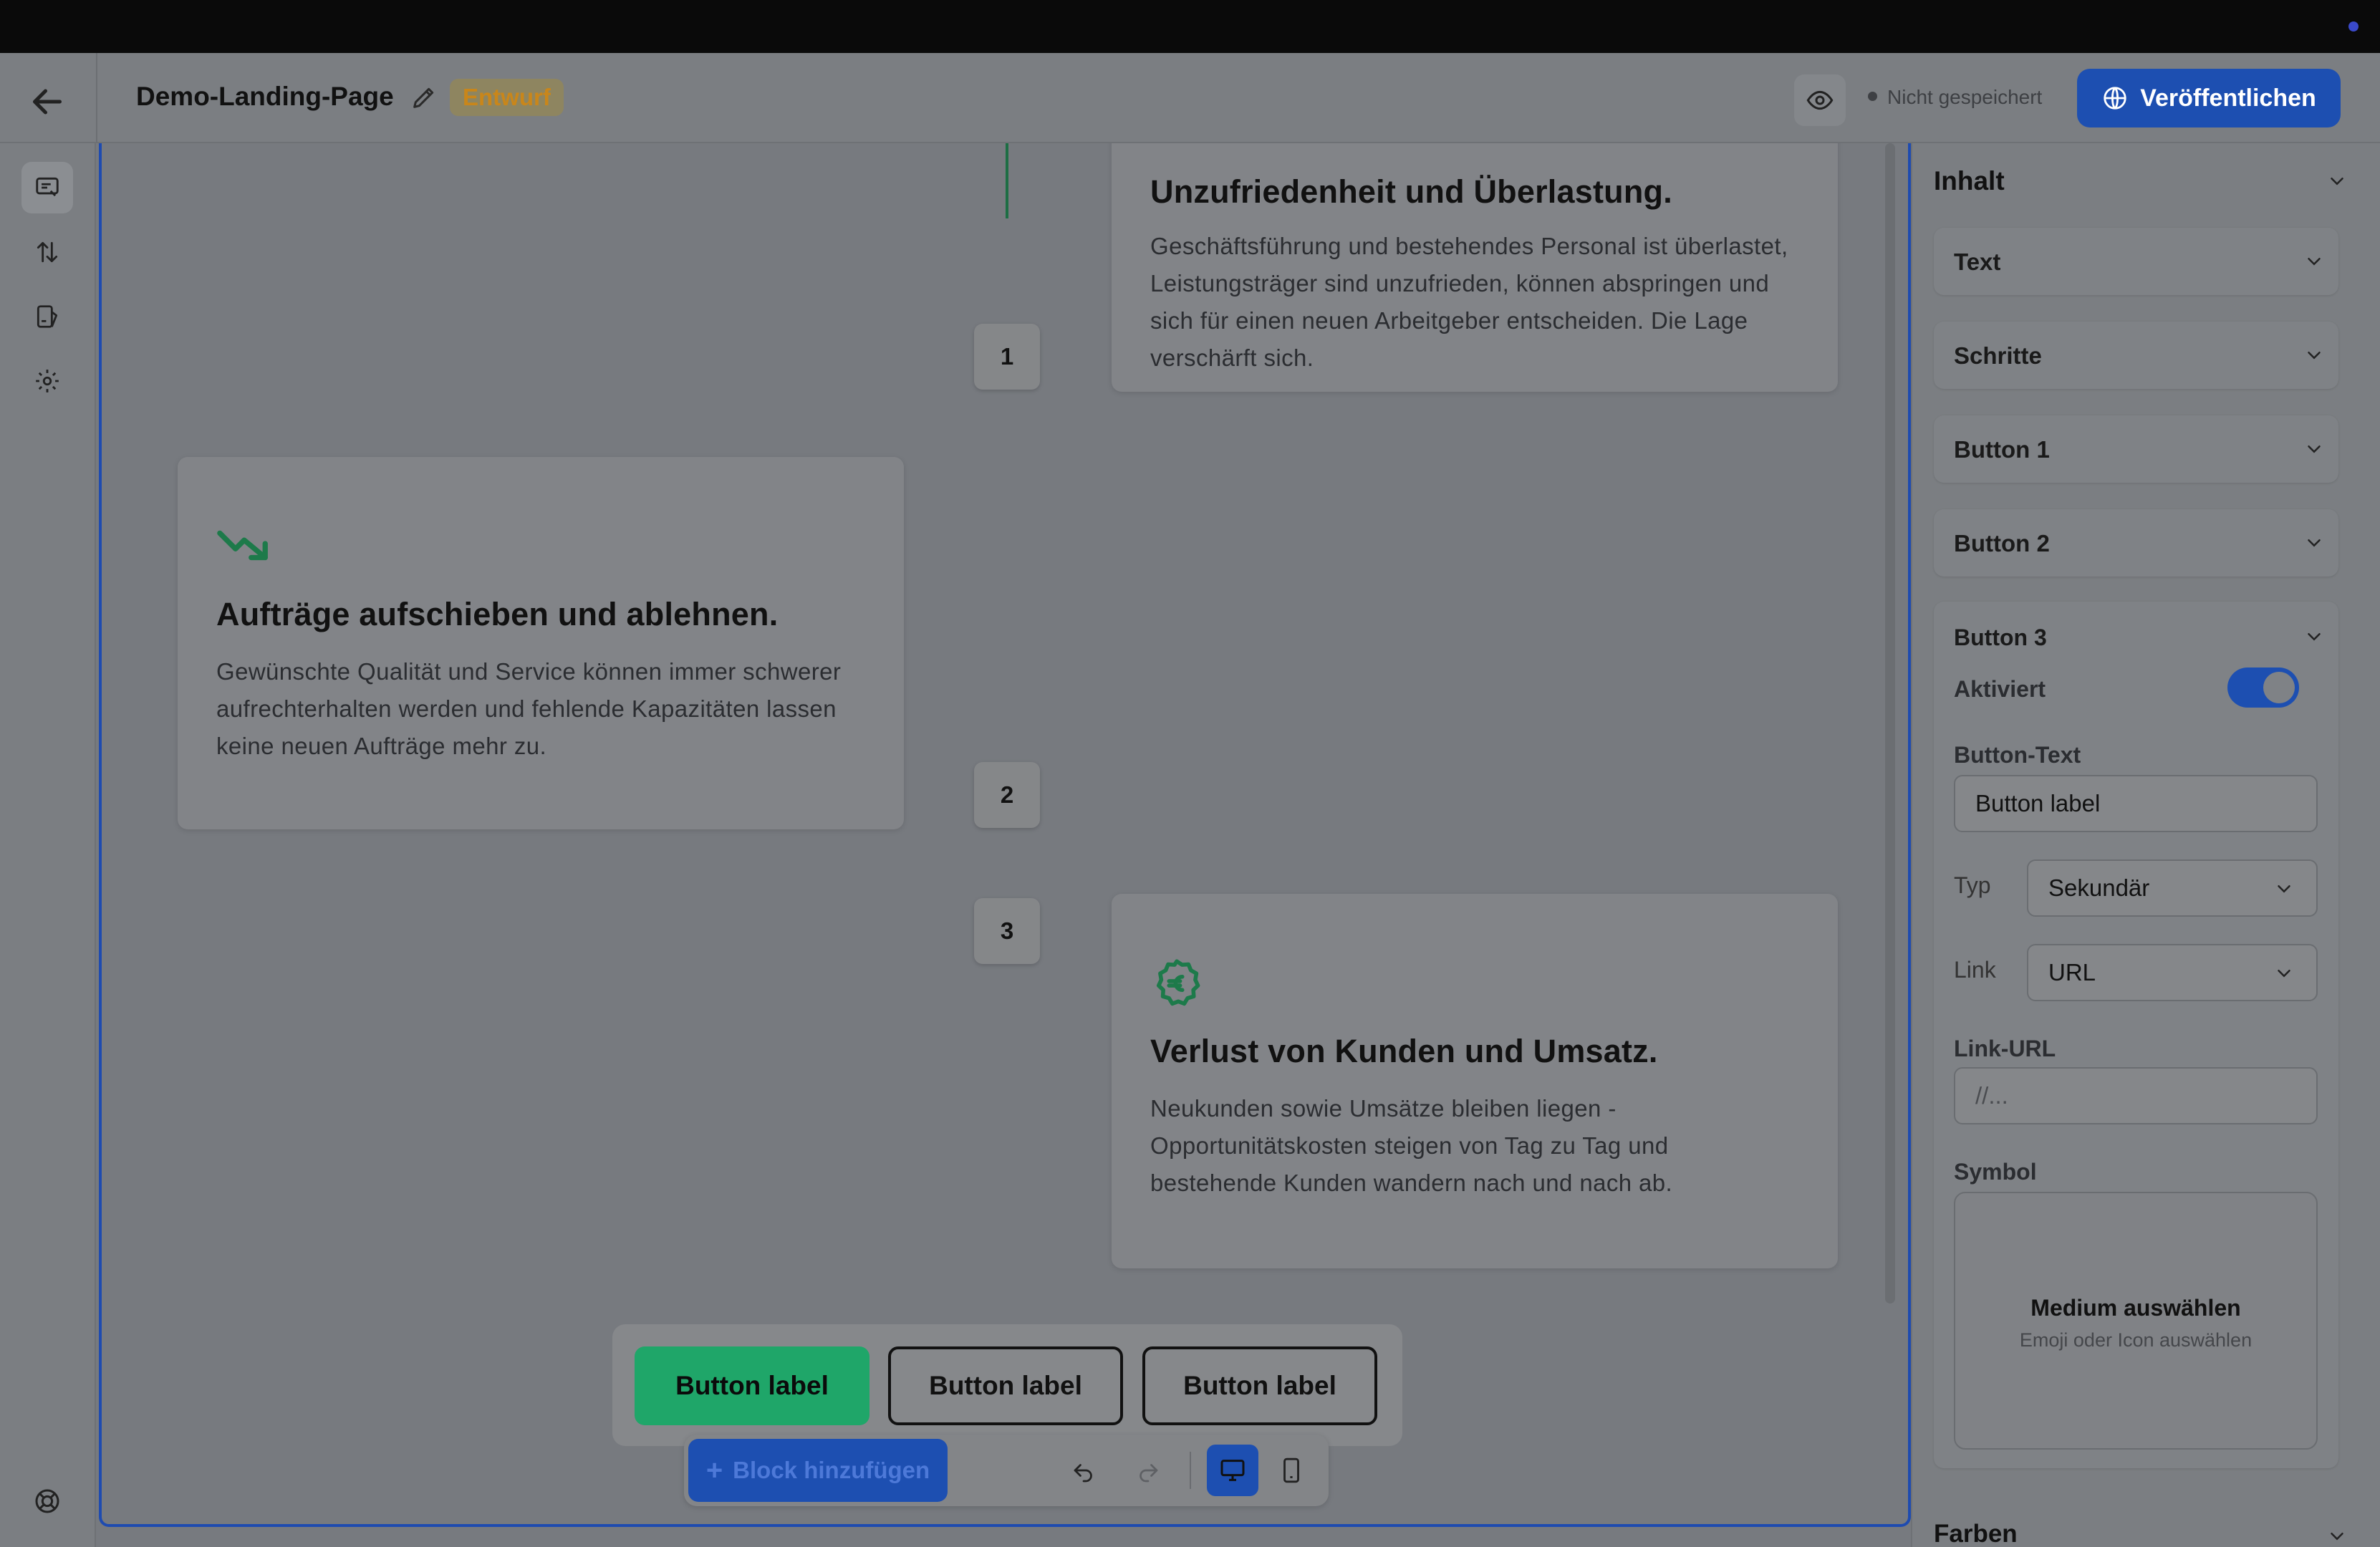 The height and width of the screenshot is (1547, 2380). I want to click on plus-icon: +, so click(714, 1470).